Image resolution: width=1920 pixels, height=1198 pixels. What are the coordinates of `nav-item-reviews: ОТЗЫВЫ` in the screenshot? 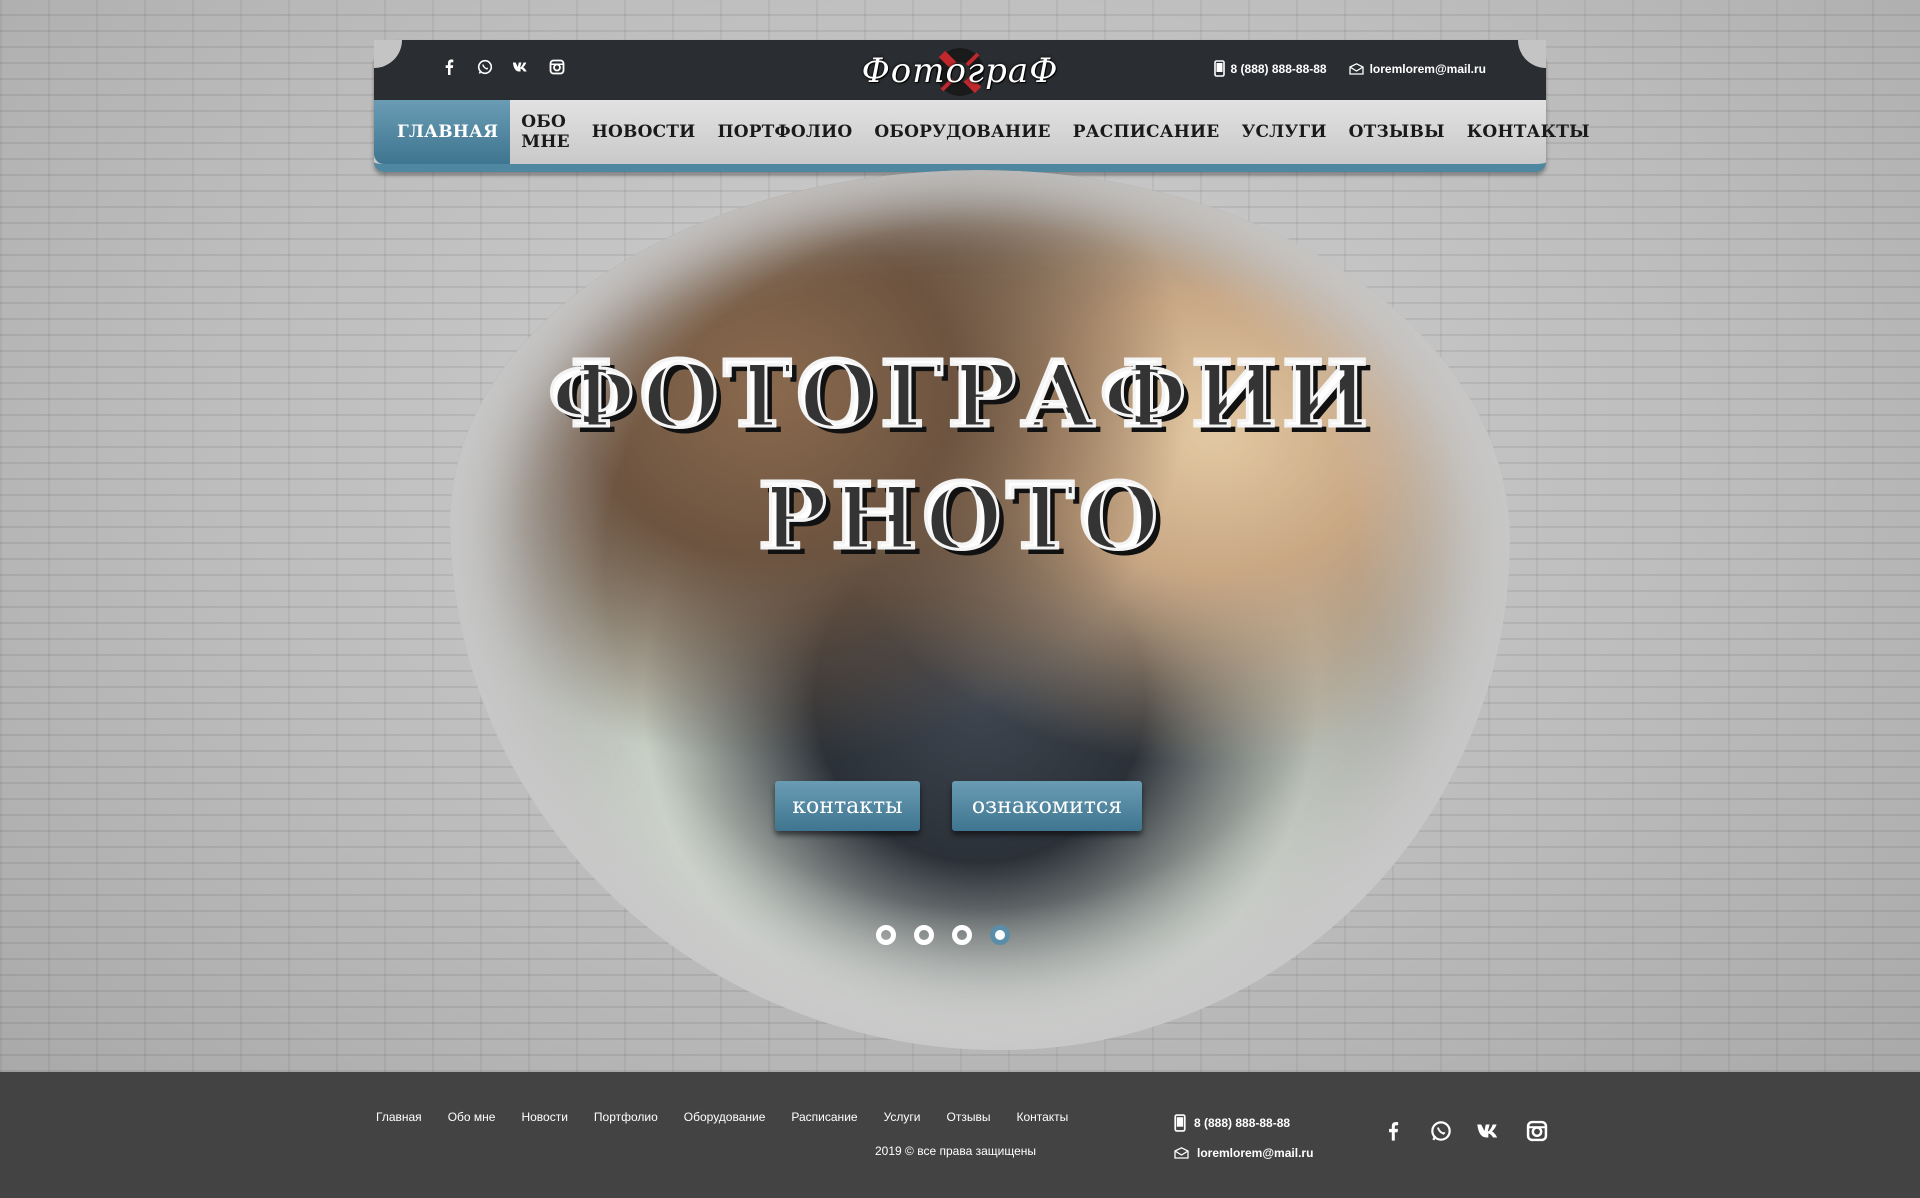 It's located at (1397, 132).